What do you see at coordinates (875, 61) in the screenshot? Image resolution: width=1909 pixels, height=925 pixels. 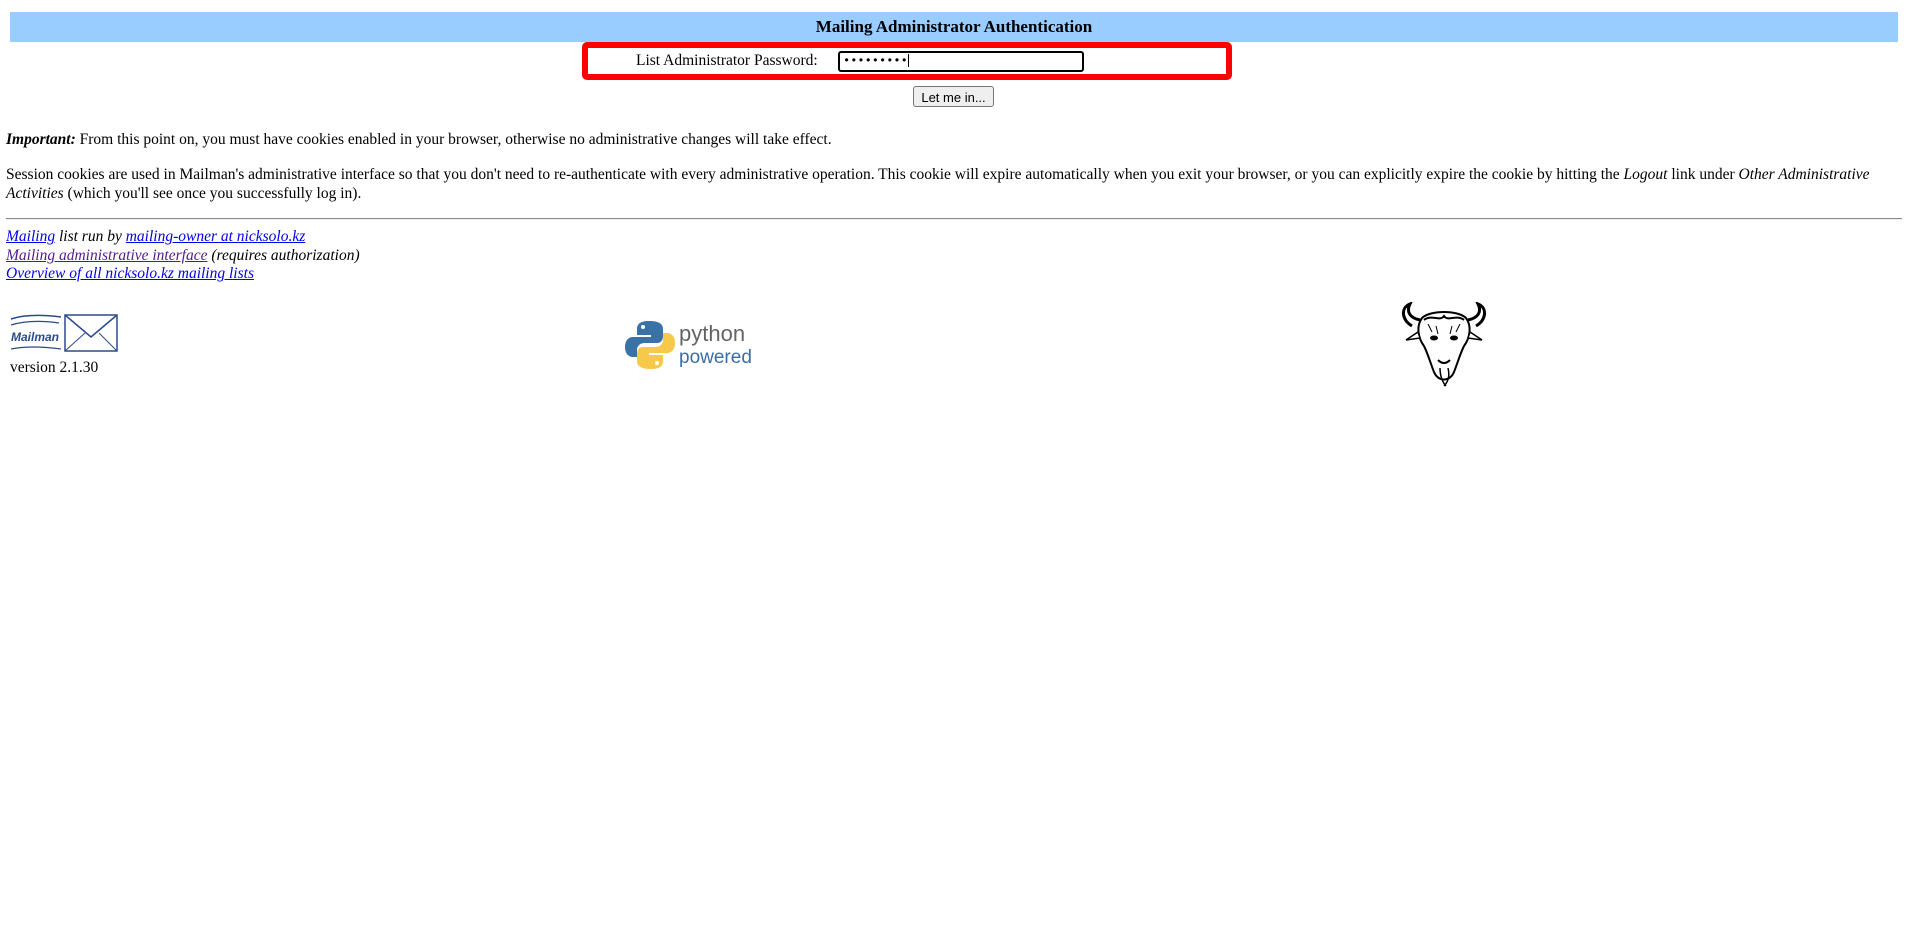 I see `password-value: •••••••••` at bounding box center [875, 61].